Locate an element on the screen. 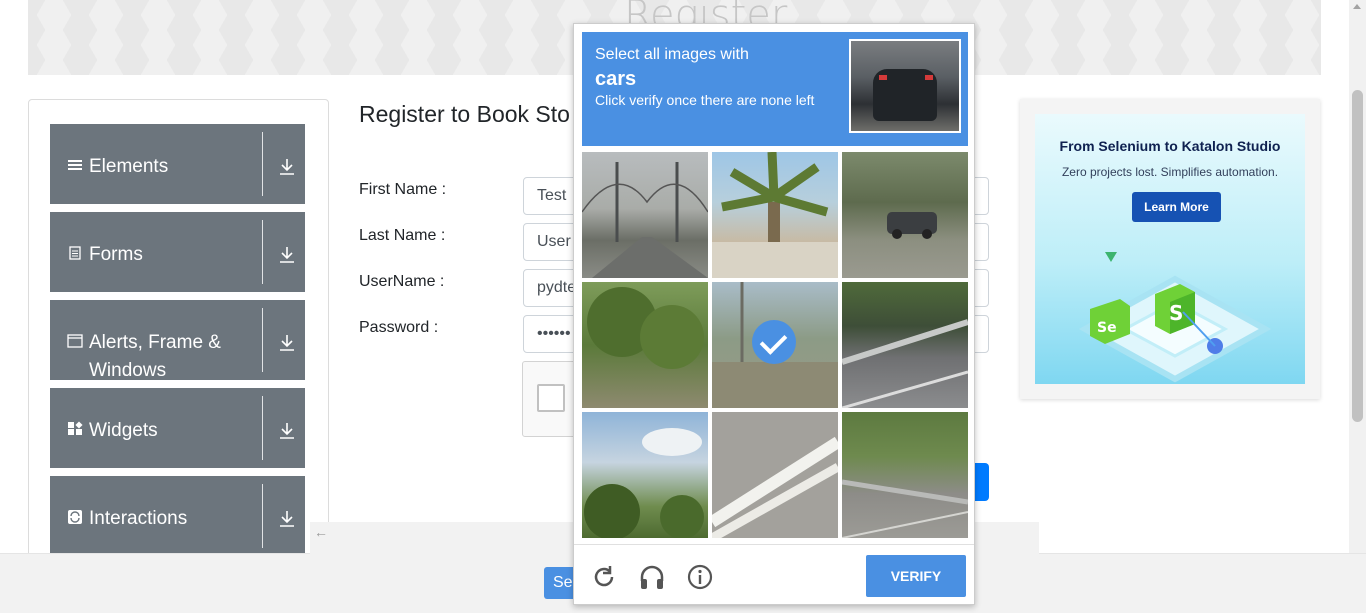 This screenshot has height=613, width=1366. captcha-footer: VERIFY is located at coordinates (774, 574).